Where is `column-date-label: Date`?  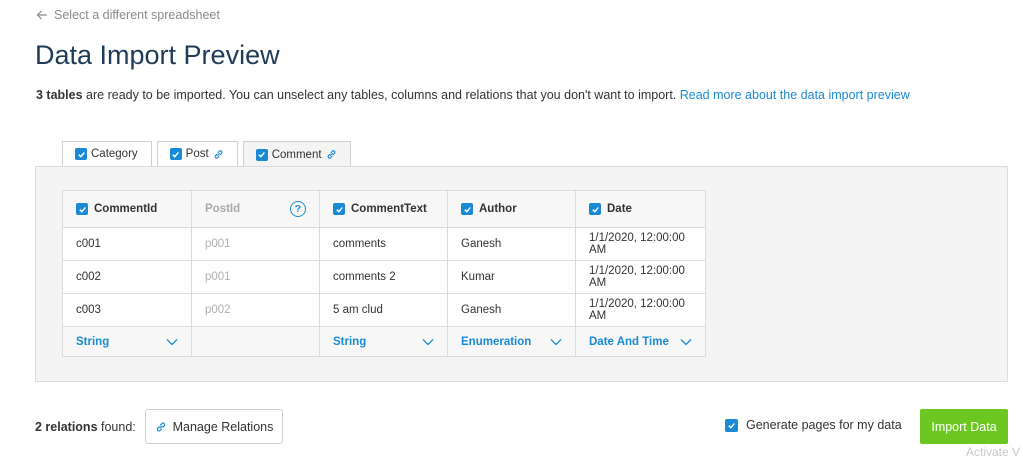 column-date-label: Date is located at coordinates (619, 209).